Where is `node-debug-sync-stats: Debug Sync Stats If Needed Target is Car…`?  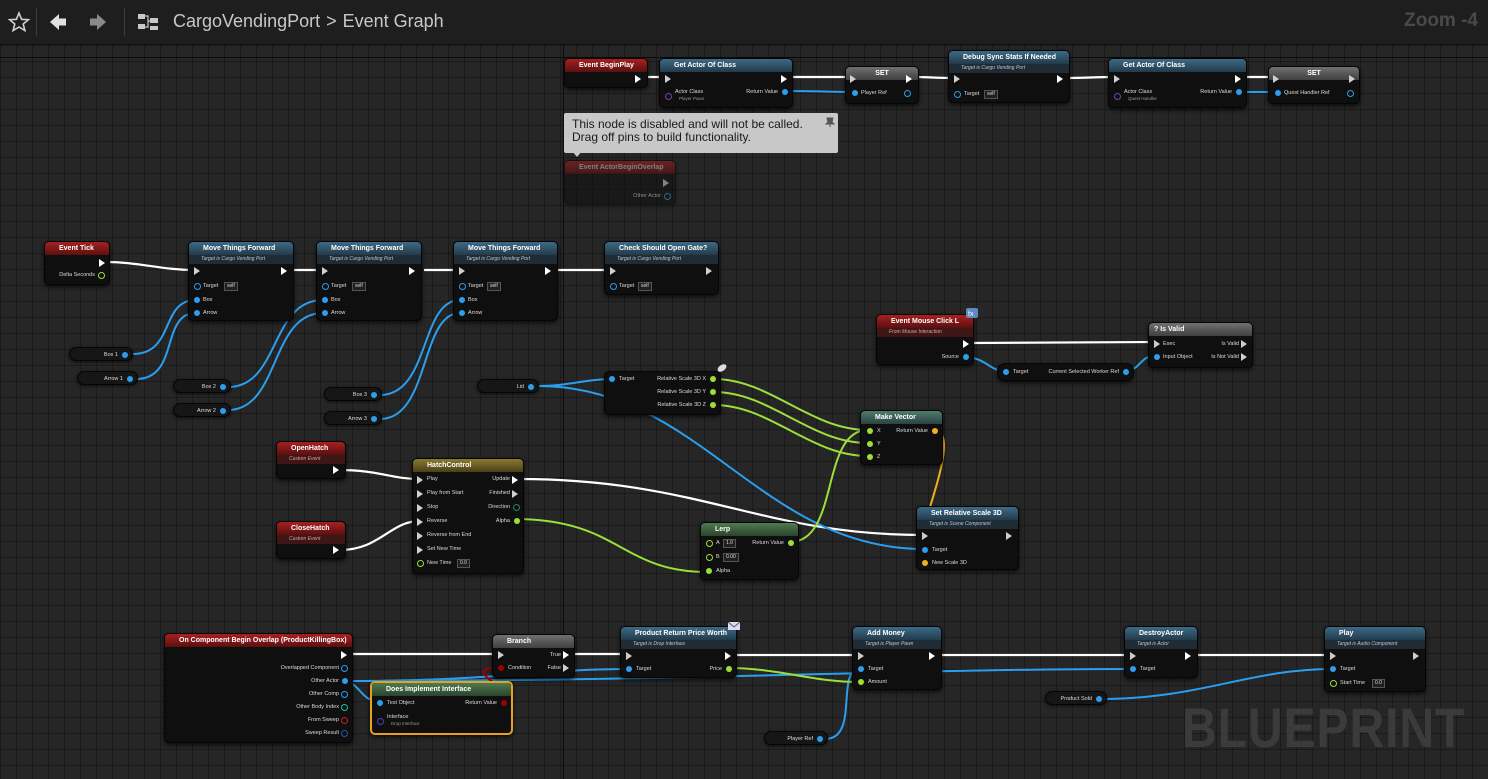
node-debug-sync-stats: Debug Sync Stats If Needed Target is Car… is located at coordinates (1009, 76).